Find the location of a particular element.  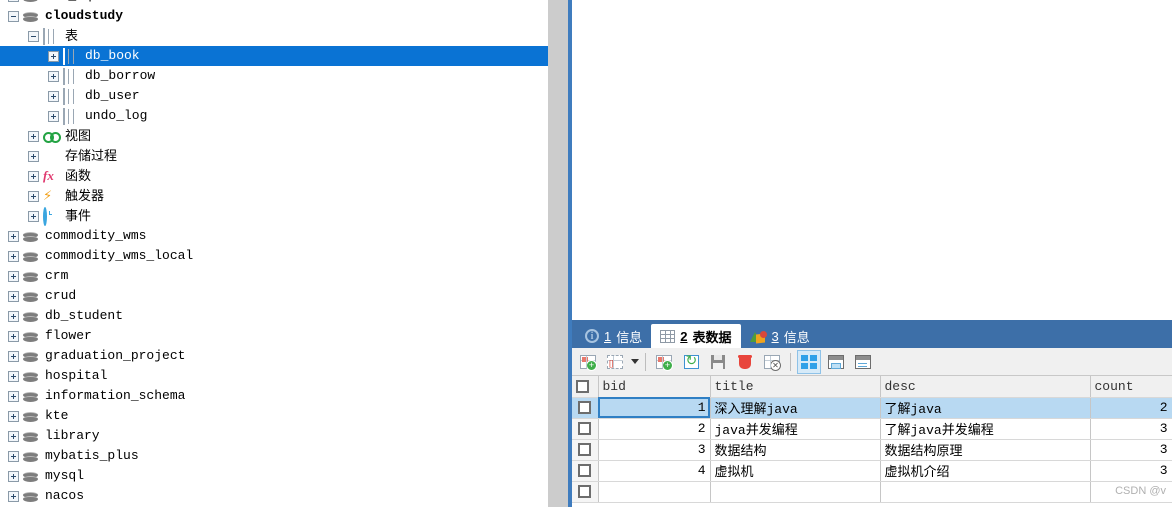

cell-bid: 2 is located at coordinates (654, 429).